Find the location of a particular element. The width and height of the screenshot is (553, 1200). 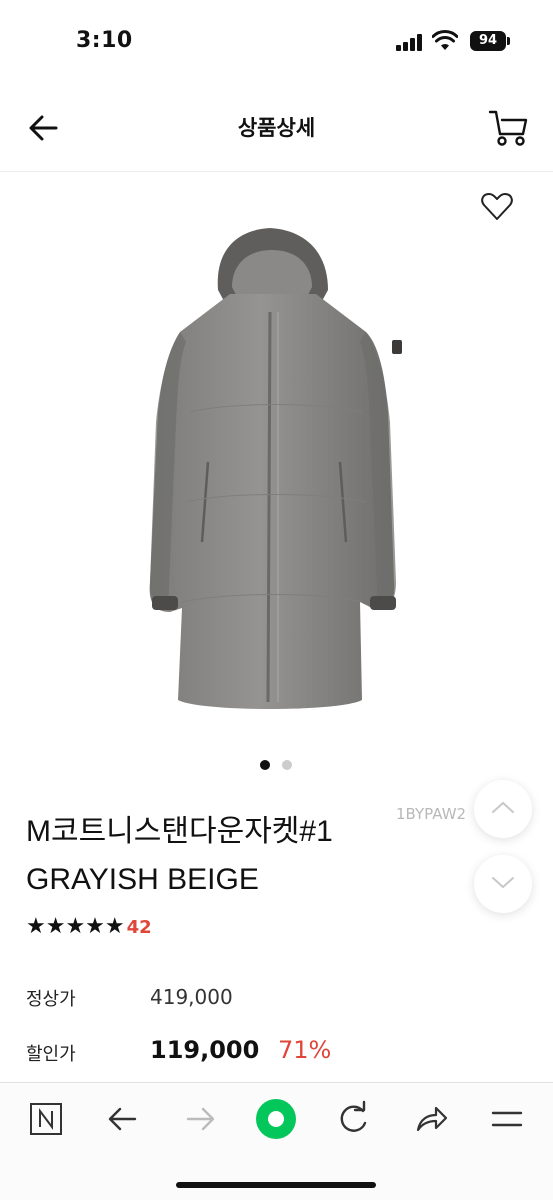

wifi-icon is located at coordinates (445, 40).